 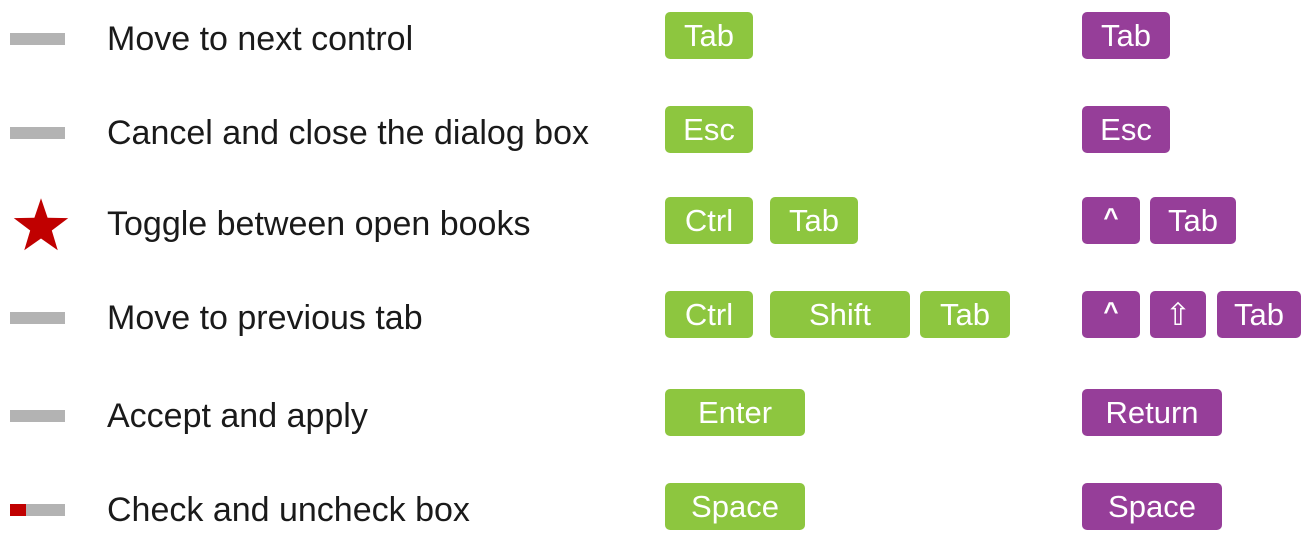 What do you see at coordinates (1152, 506) in the screenshot?
I see `mac-key-space: Space` at bounding box center [1152, 506].